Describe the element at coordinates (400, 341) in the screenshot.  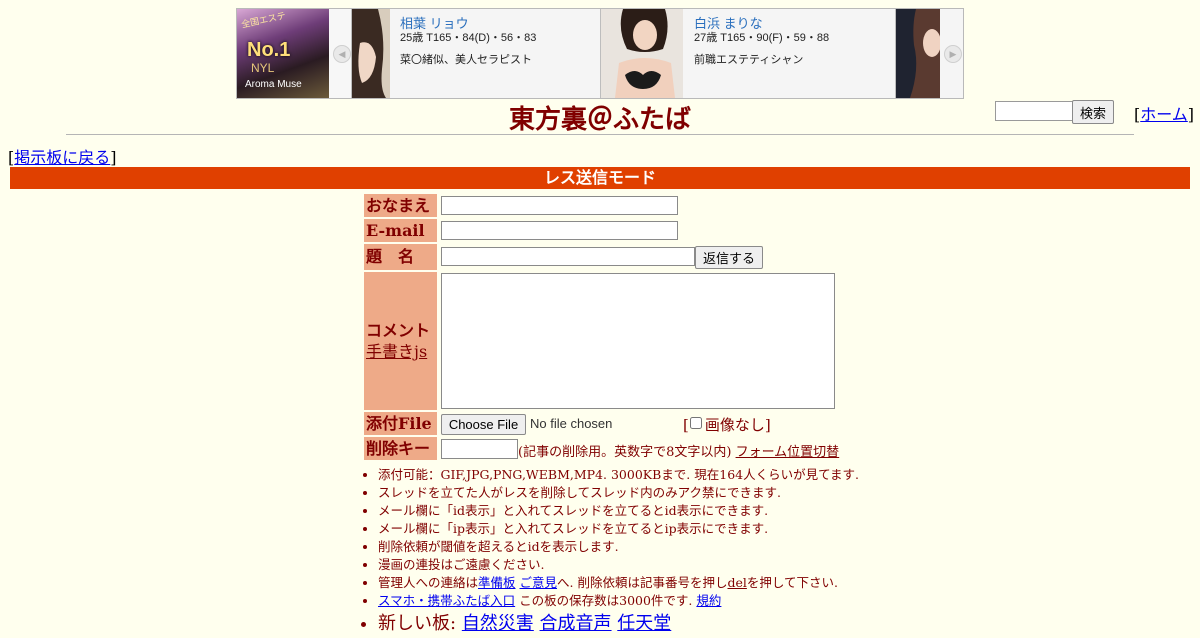
I see `comment-label-cell: コメント 手書きjs` at that location.